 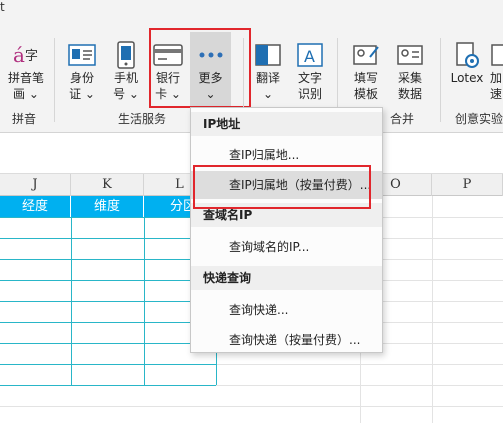 What do you see at coordinates (24, 119) in the screenshot?
I see `group-label-pinyin: 拼音` at bounding box center [24, 119].